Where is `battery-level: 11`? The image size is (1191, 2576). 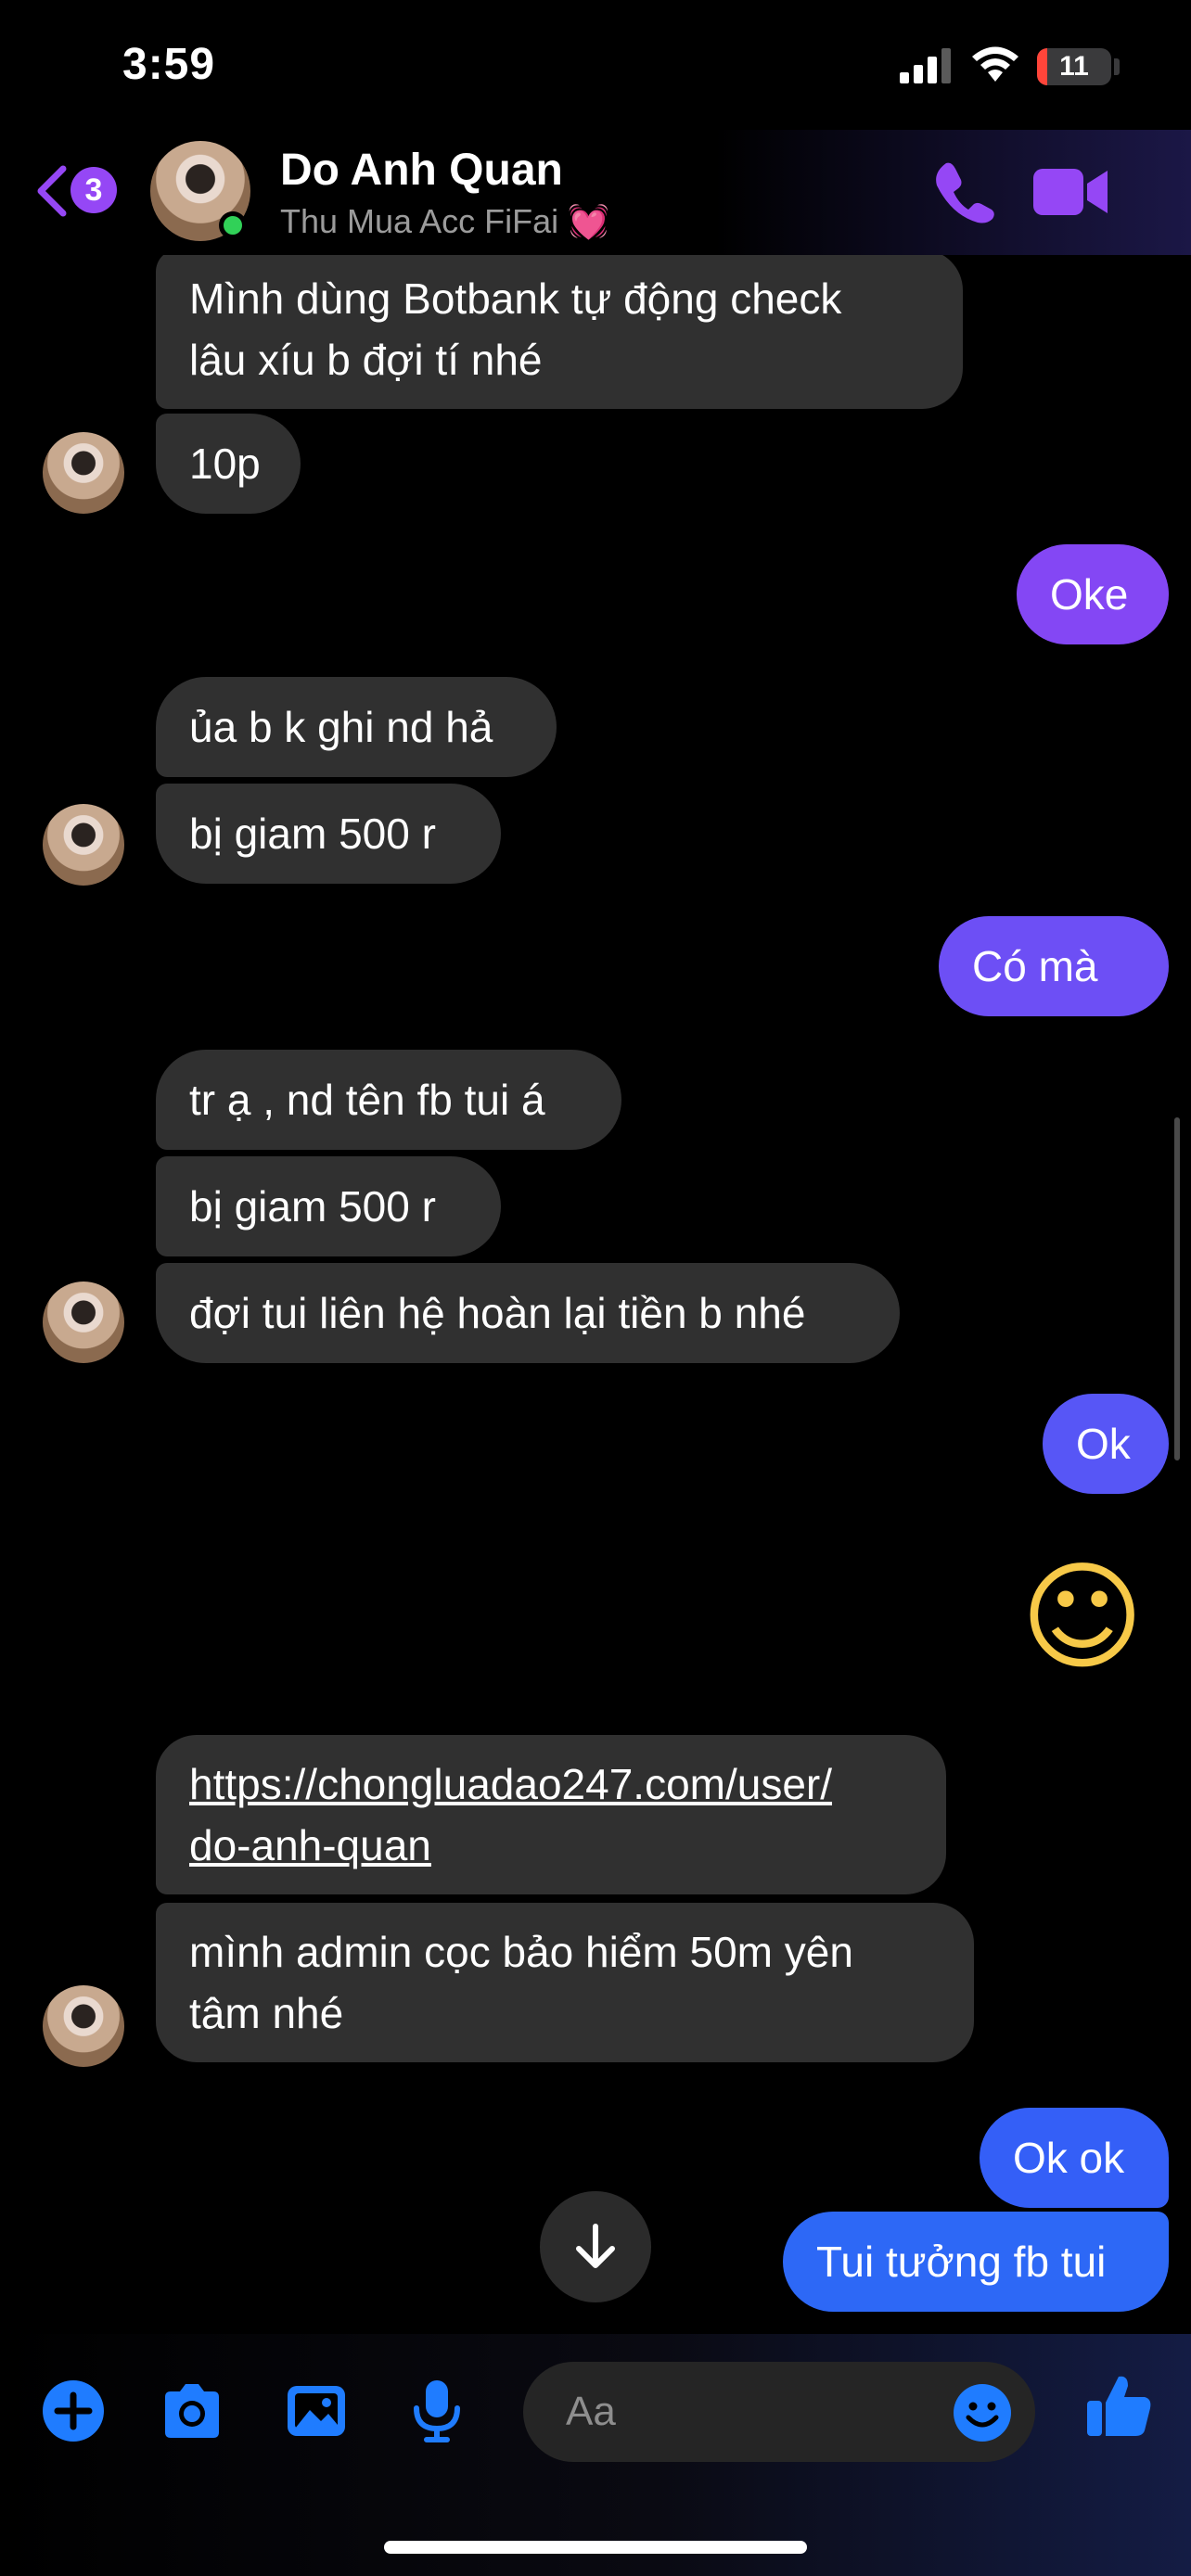
battery-level: 11 is located at coordinates (1074, 66).